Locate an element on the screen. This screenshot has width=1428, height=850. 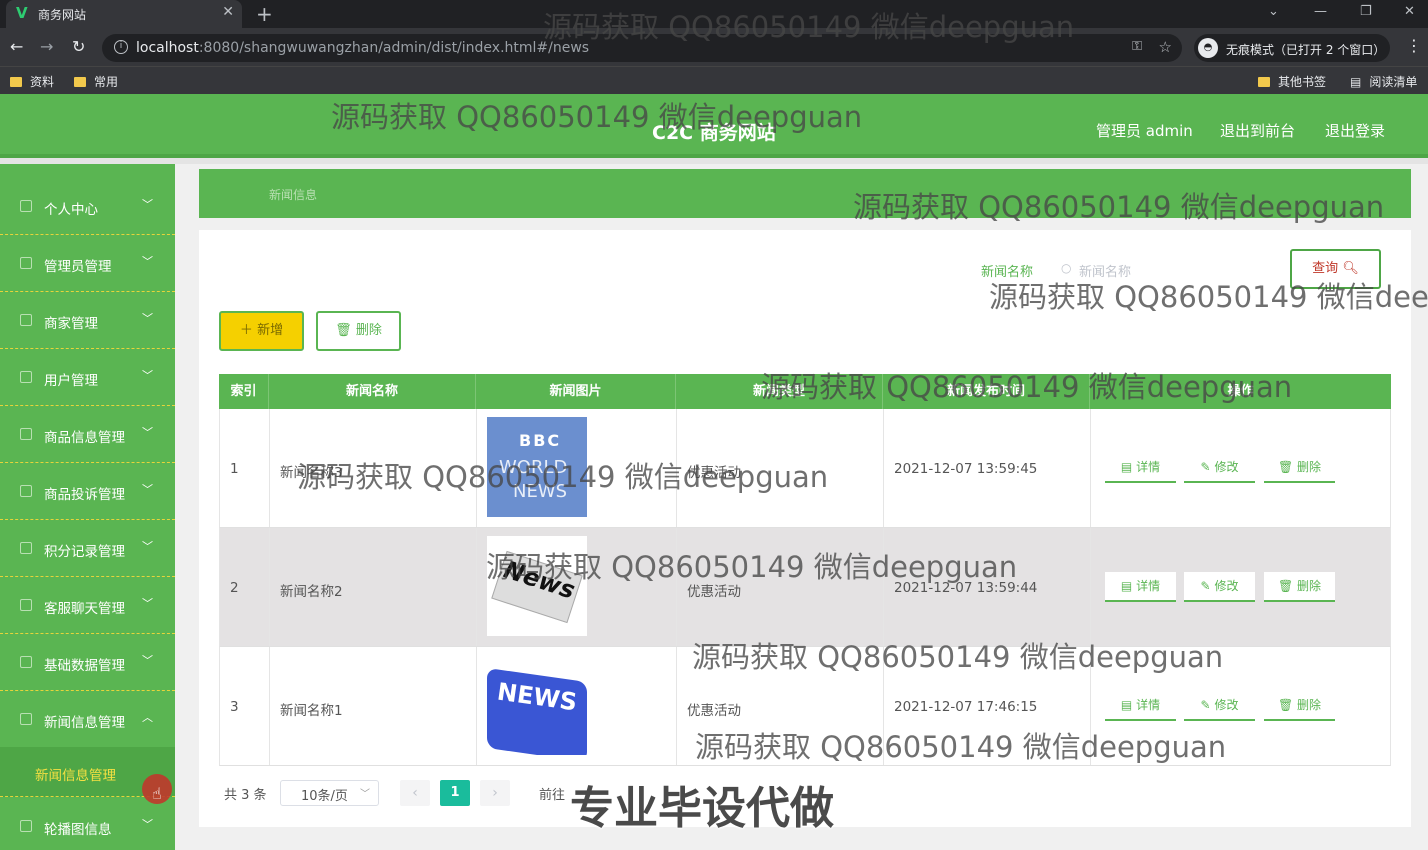
sidebar-item-admins: 管理员管理 ﹀ is located at coordinates (87, 263).